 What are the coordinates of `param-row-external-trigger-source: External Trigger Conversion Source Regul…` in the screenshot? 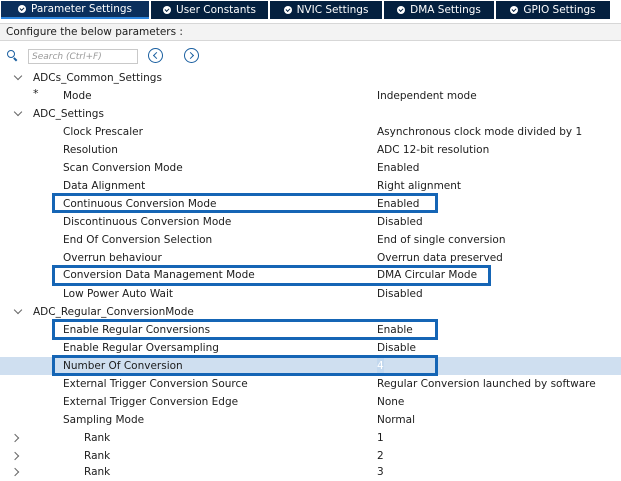 It's located at (310, 384).